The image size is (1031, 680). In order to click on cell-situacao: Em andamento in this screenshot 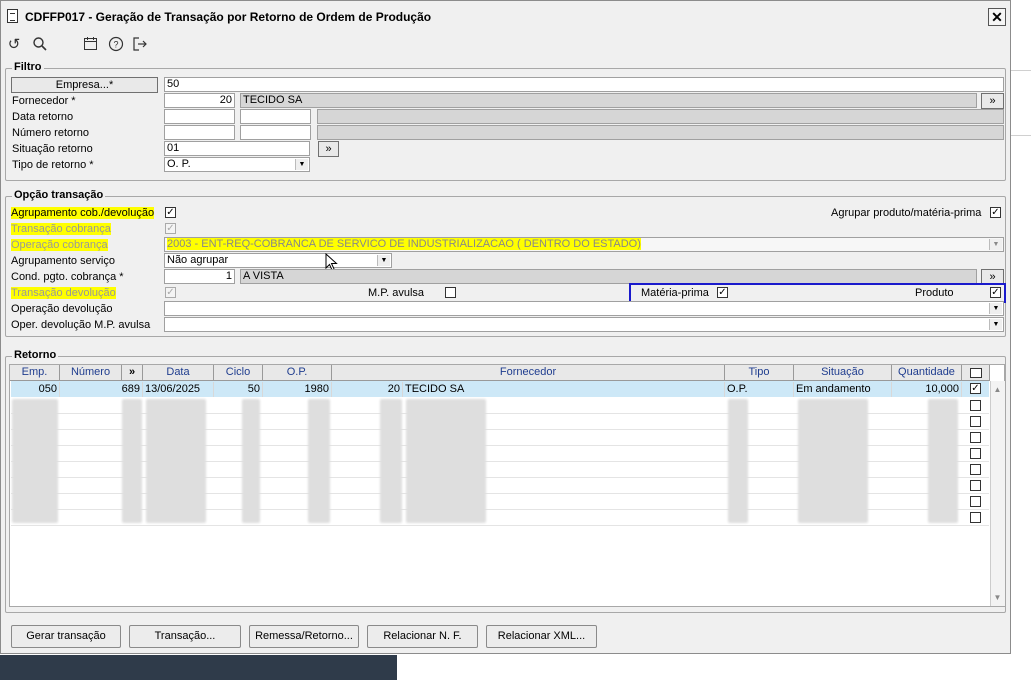, I will do `click(843, 389)`.